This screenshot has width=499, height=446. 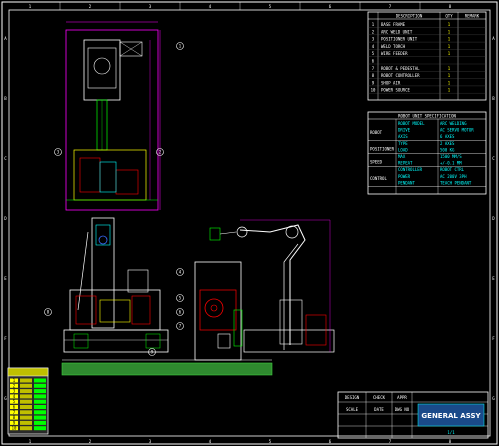 What do you see at coordinates (410, 169) in the screenshot?
I see `spec-key: CONTROLLER` at bounding box center [410, 169].